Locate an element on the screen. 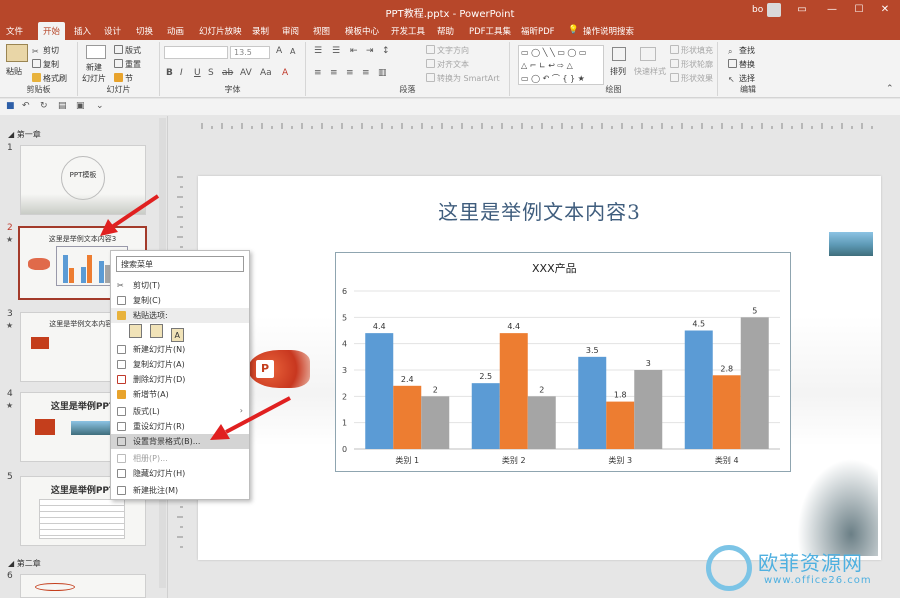  tab-home: 开始 is located at coordinates (52, 31).